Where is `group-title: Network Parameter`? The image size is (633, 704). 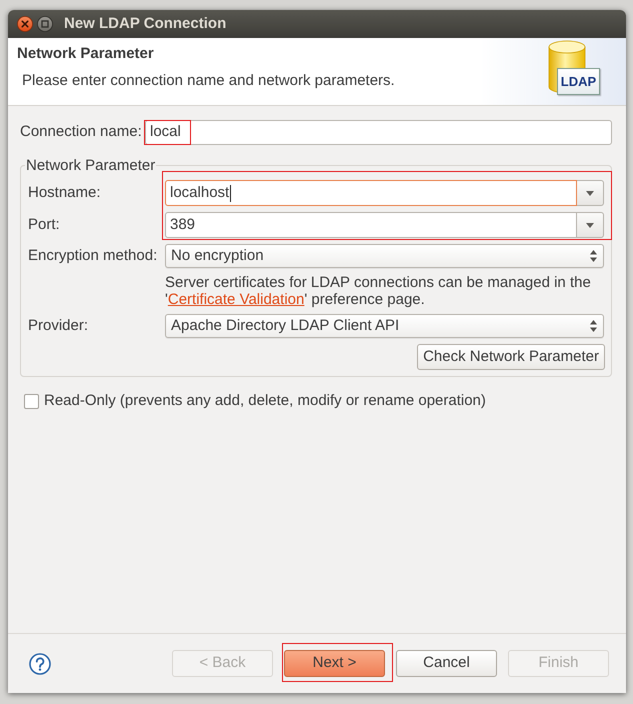
group-title: Network Parameter is located at coordinates (90, 165).